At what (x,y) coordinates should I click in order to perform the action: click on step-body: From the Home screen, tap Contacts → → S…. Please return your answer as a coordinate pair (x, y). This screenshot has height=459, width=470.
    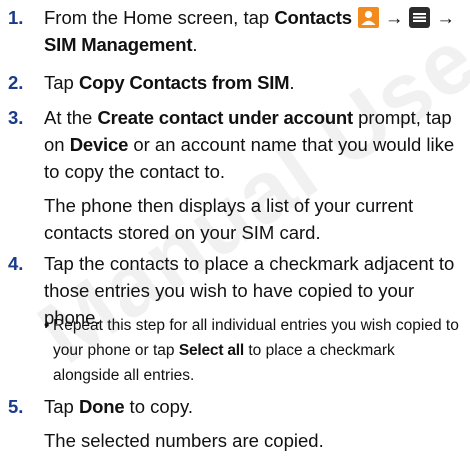
    Looking at the image, I should click on (253, 31).